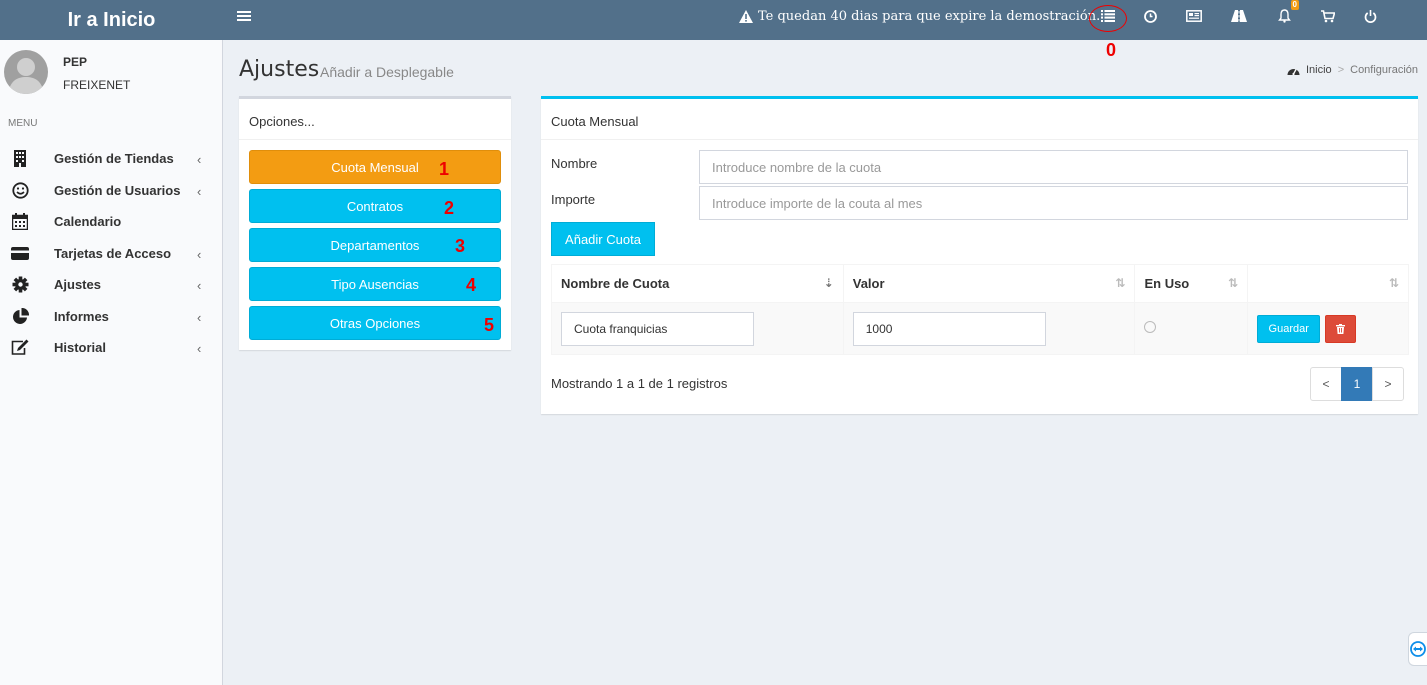 This screenshot has height=685, width=1427. What do you see at coordinates (1150, 327) in the screenshot?
I see `en-uso-radio` at bounding box center [1150, 327].